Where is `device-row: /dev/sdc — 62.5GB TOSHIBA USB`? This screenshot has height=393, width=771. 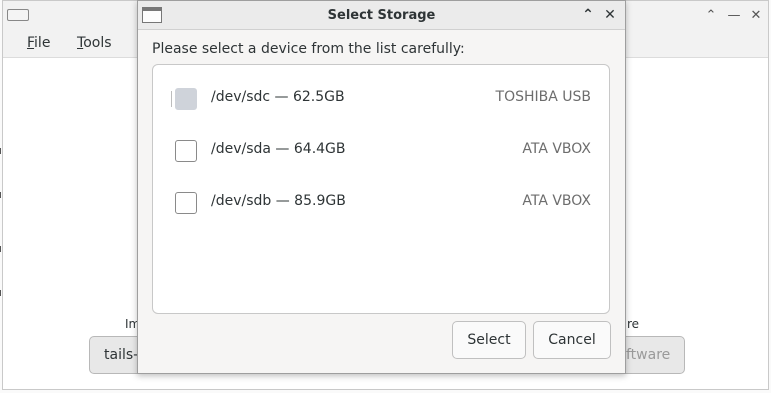
device-row: /dev/sdc — 62.5GB TOSHIBA USB is located at coordinates (381, 99).